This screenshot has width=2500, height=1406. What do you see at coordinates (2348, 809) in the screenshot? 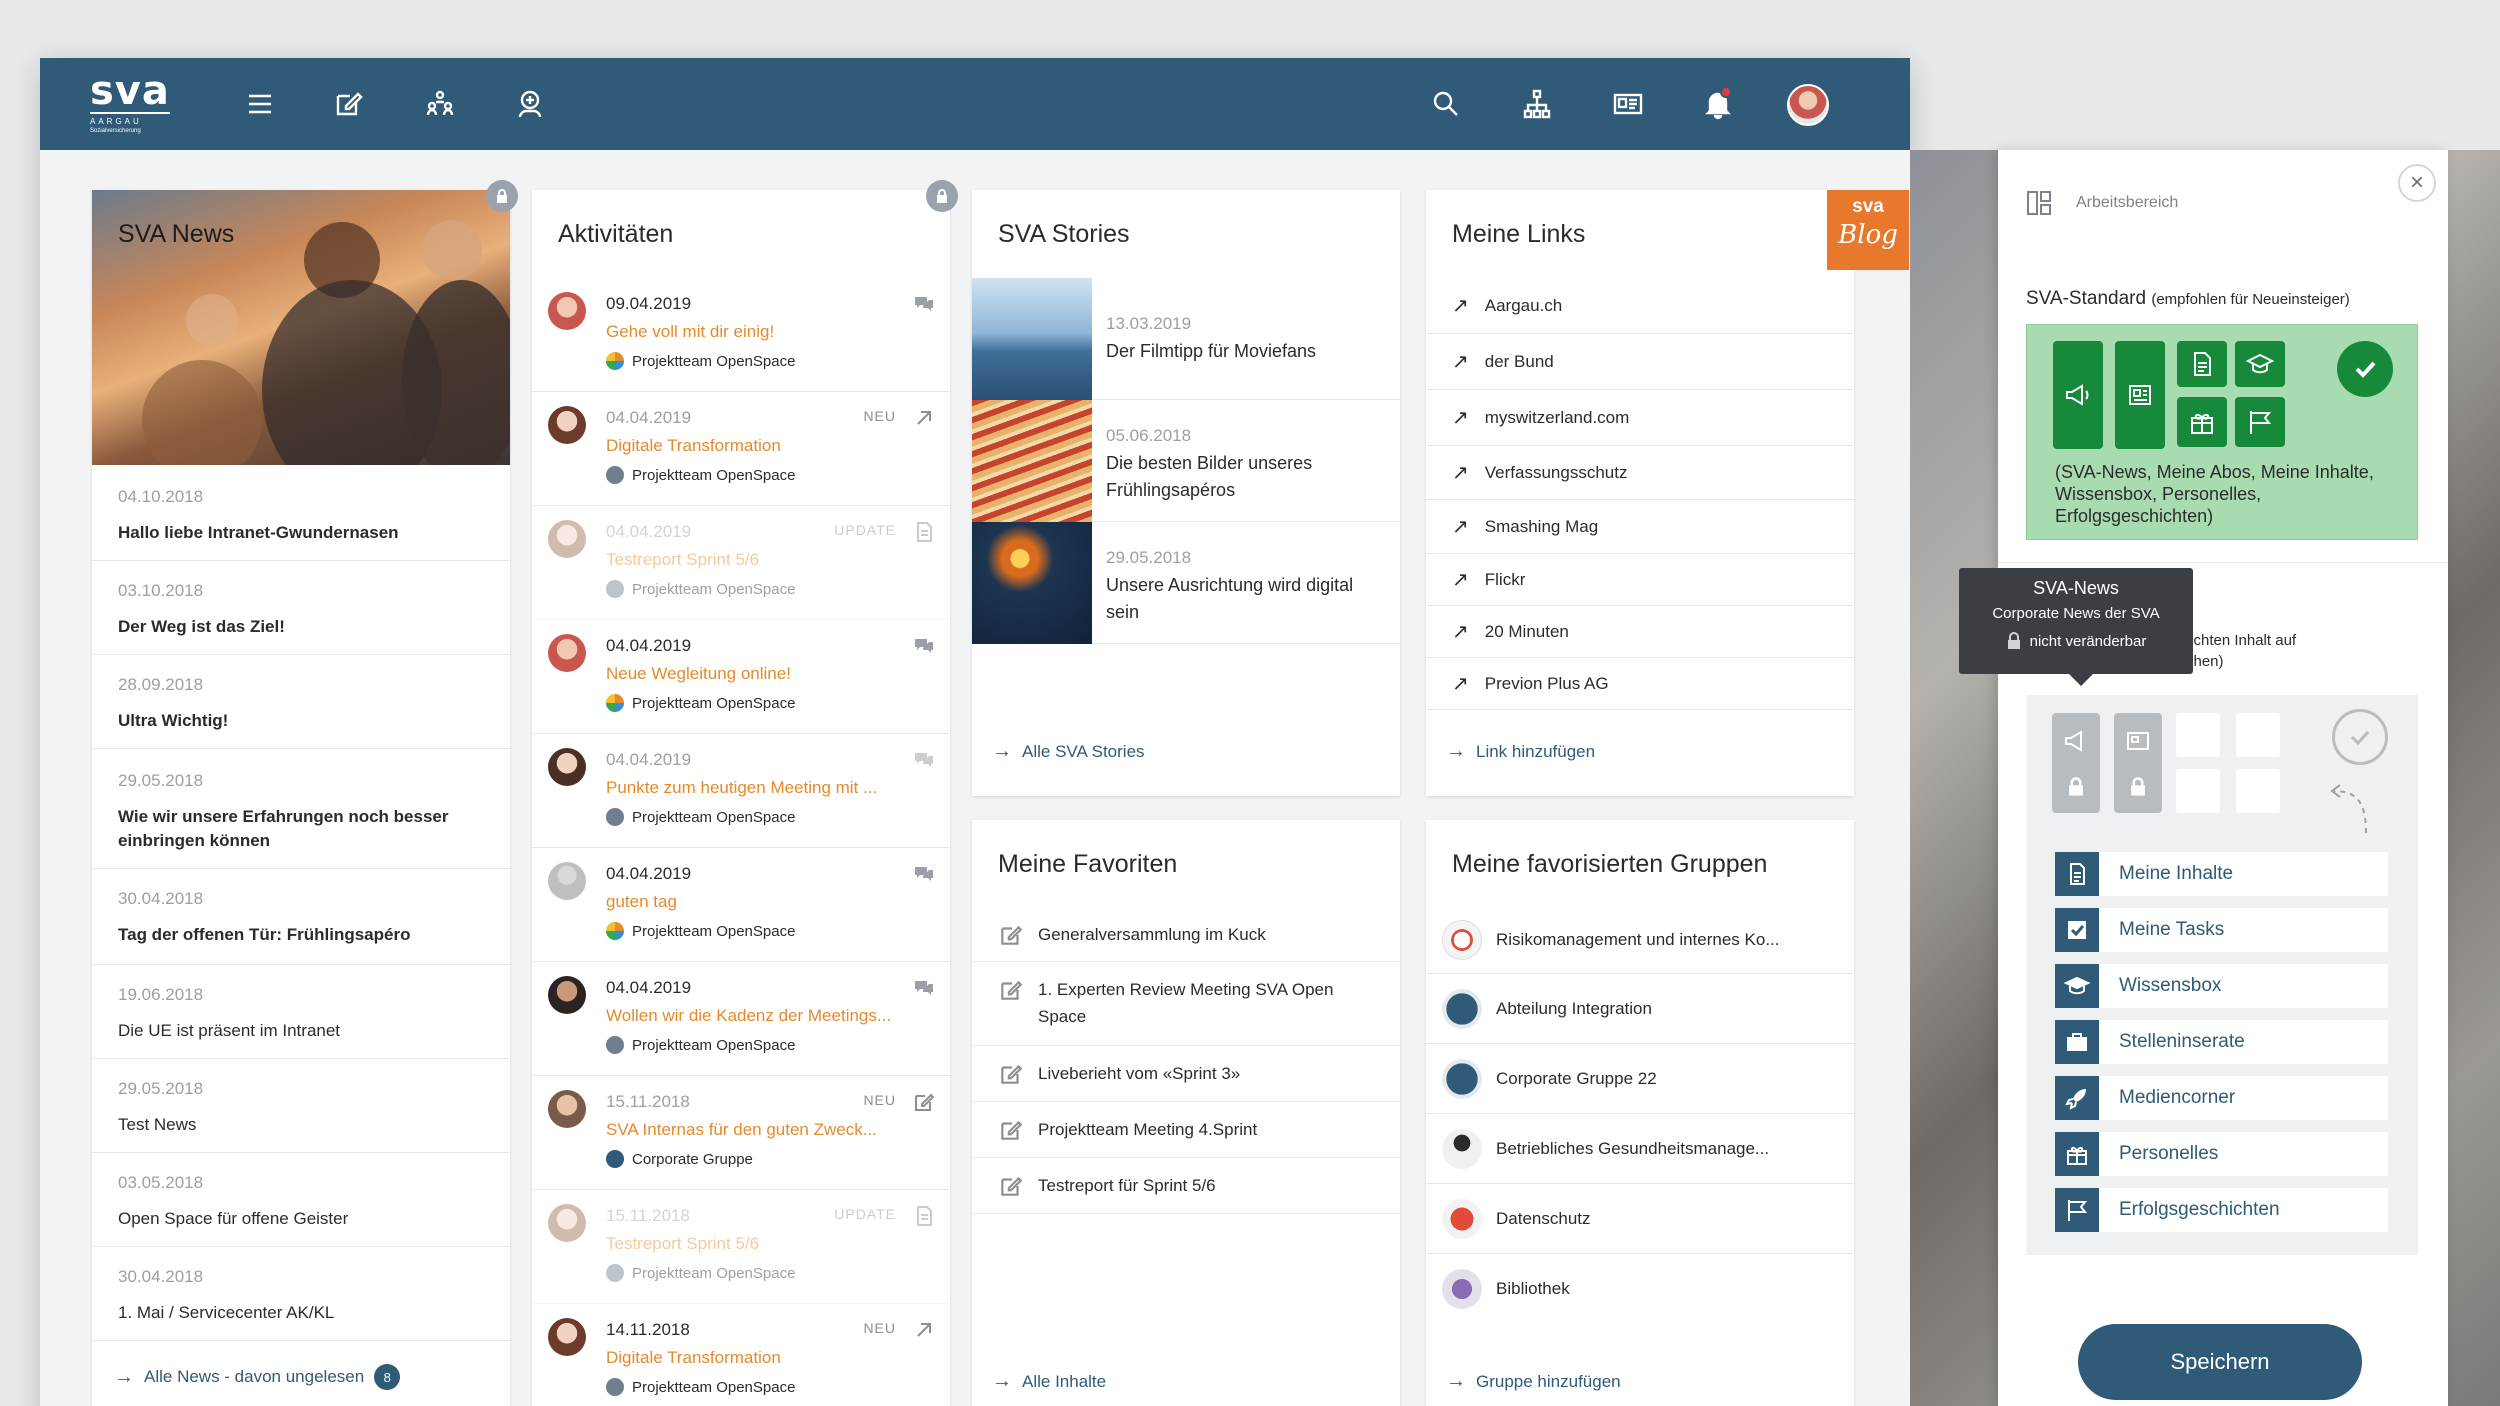
I see `curved-arrow-icon` at bounding box center [2348, 809].